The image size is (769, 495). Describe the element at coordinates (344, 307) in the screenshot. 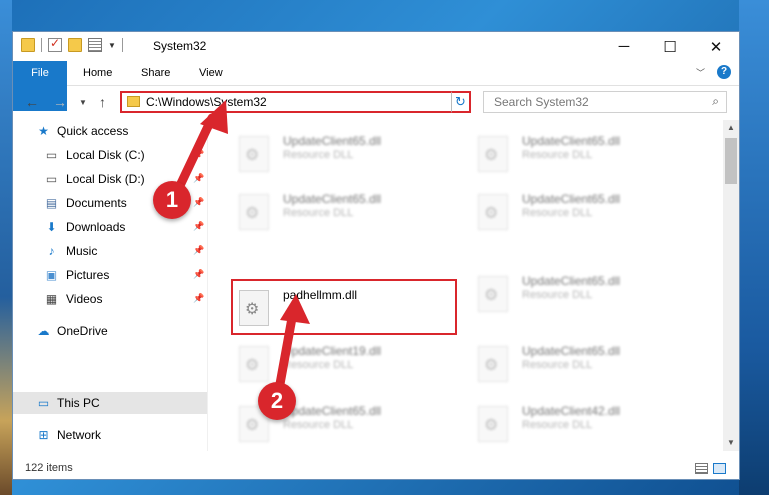

I see `highlight-box-file` at that location.